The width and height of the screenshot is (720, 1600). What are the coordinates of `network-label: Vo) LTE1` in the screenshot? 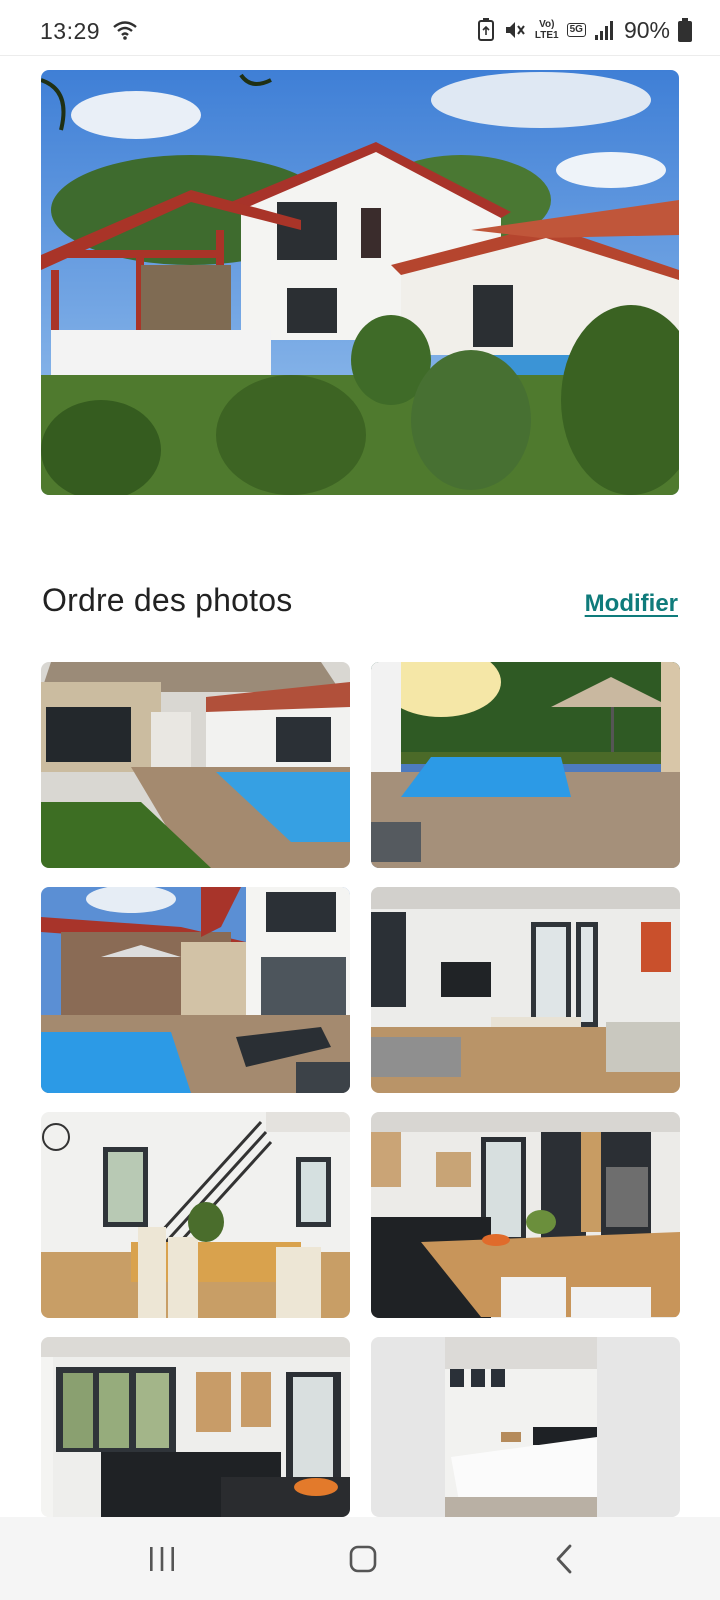 It's located at (547, 30).